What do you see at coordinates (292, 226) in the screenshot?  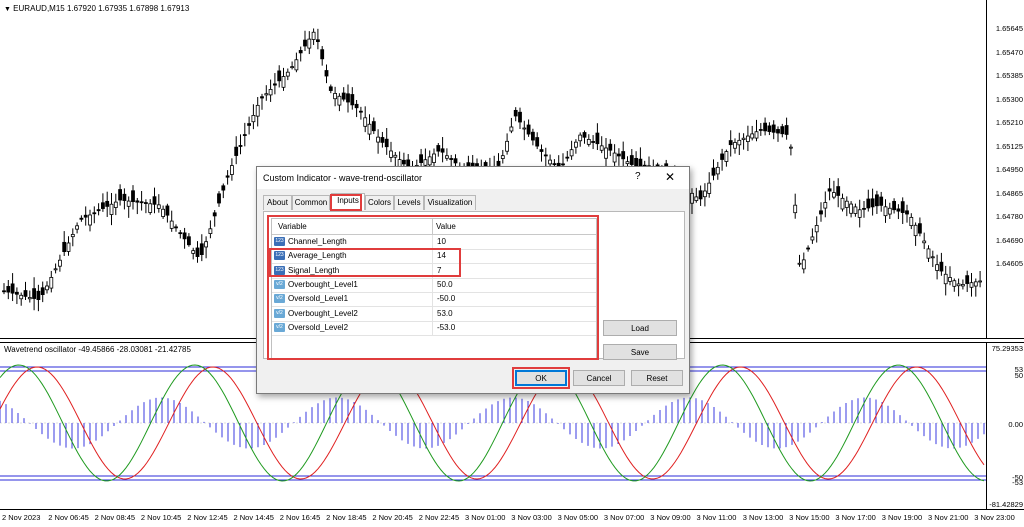 I see `column-variable: Variable` at bounding box center [292, 226].